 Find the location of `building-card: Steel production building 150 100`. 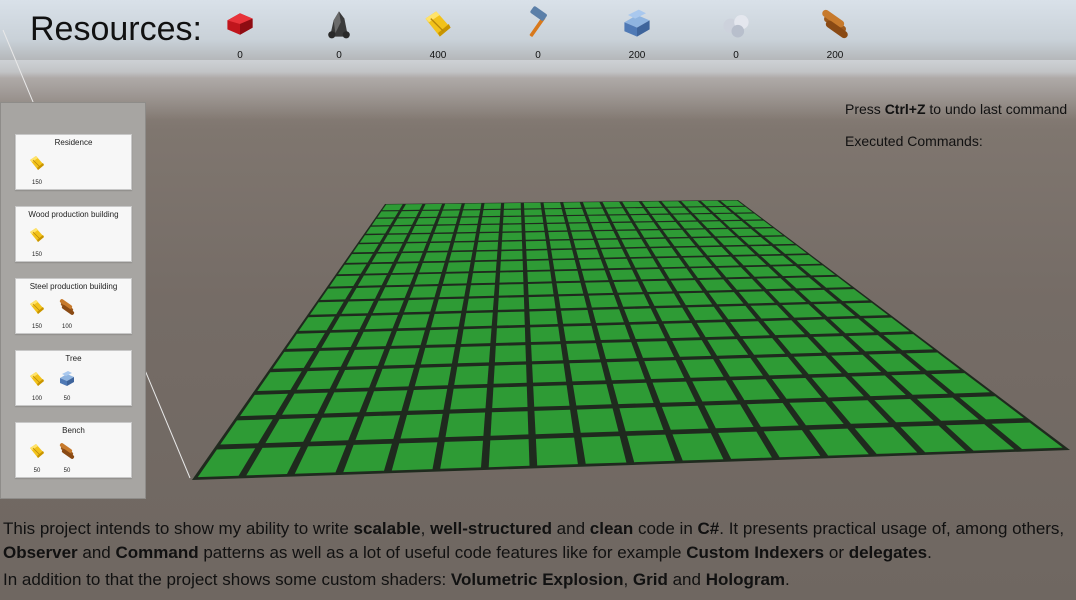

building-card: Steel production building 150 100 is located at coordinates (73, 306).